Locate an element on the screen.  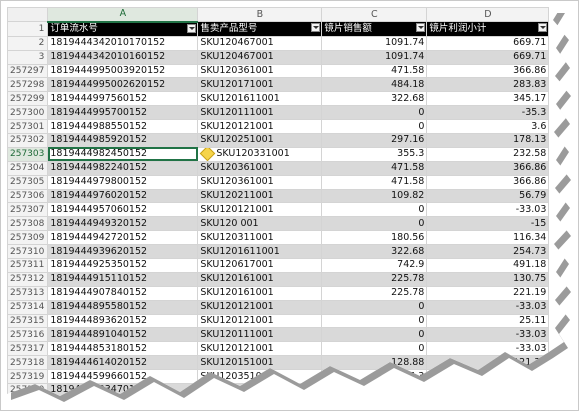
cell-lens-profit: -35.3 is located at coordinates (488, 113).